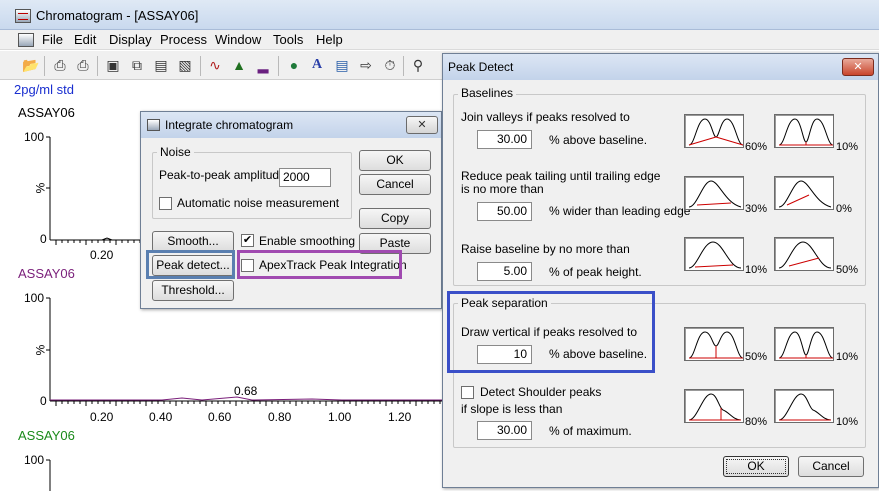  Describe the element at coordinates (804, 406) in the screenshot. I see `shoulder-thumb-b` at that location.